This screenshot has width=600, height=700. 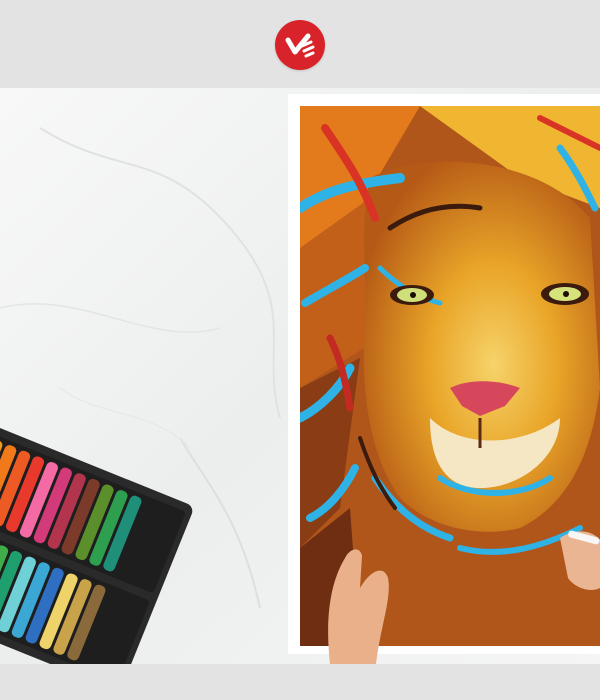 I want to click on header-bar, so click(x=300, y=44).